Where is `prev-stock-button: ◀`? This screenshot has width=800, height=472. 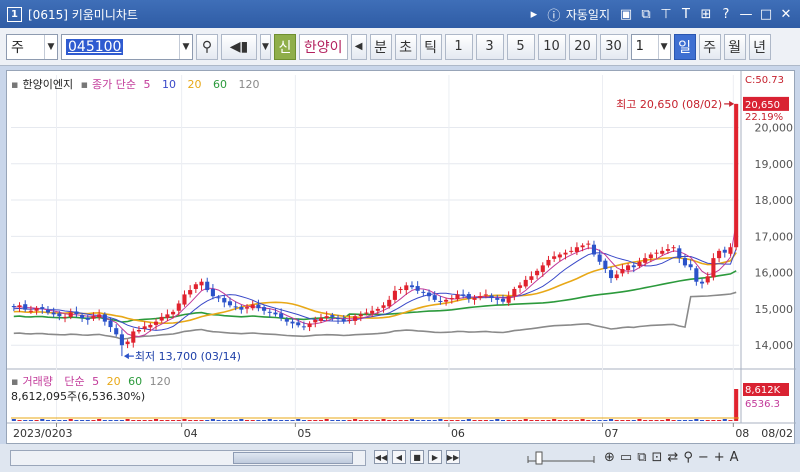 prev-stock-button: ◀ is located at coordinates (358, 46).